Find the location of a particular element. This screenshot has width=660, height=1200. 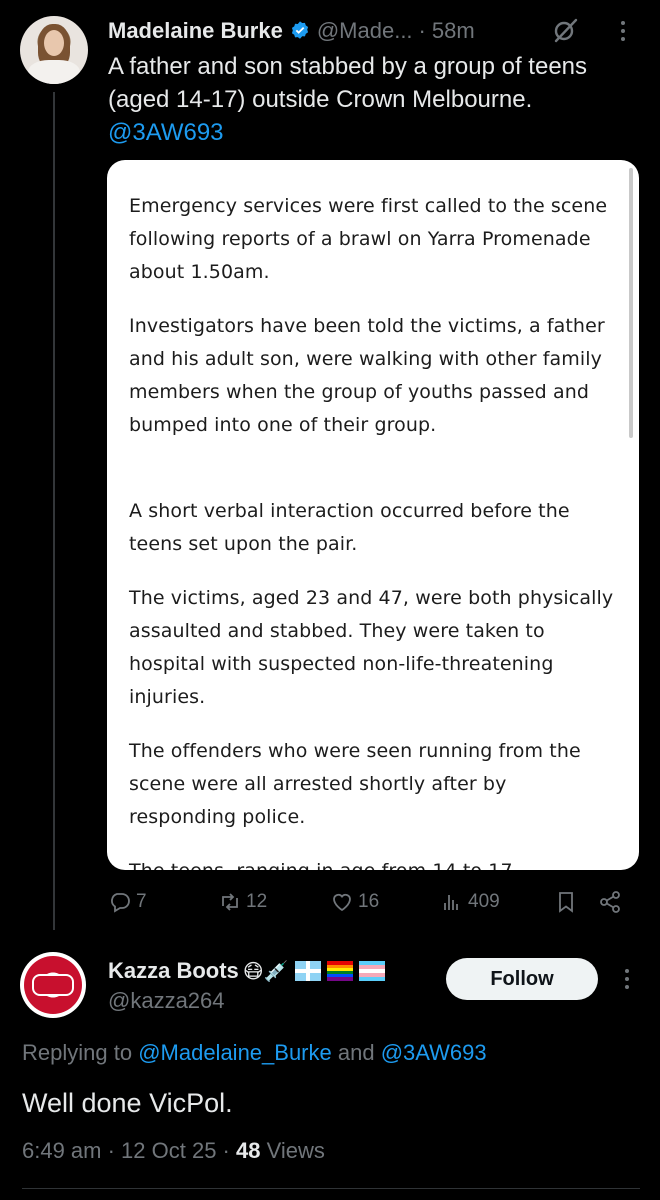

article-paragraph-cutoff: The teens, ranging in age from 14 to 17 is located at coordinates (374, 862).